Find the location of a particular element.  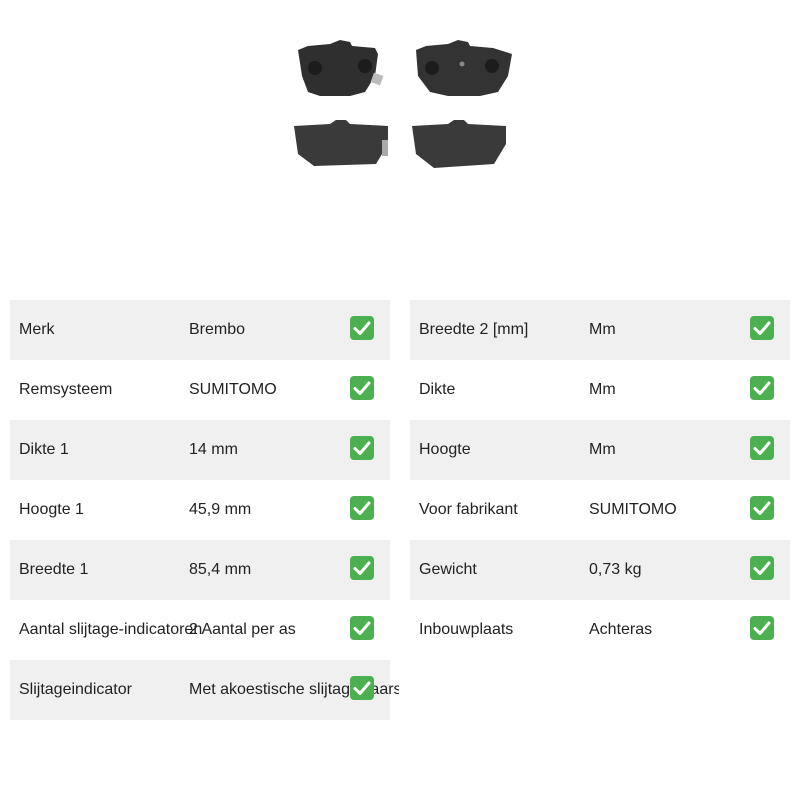

spec-row: Breedte 2 [mm] Mm is located at coordinates (600, 330).